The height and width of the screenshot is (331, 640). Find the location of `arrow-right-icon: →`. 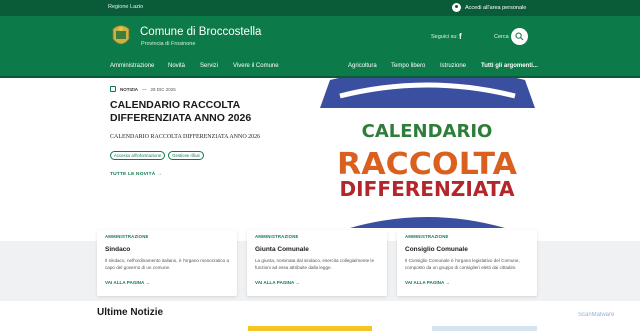

arrow-right-icon: → is located at coordinates (159, 174).